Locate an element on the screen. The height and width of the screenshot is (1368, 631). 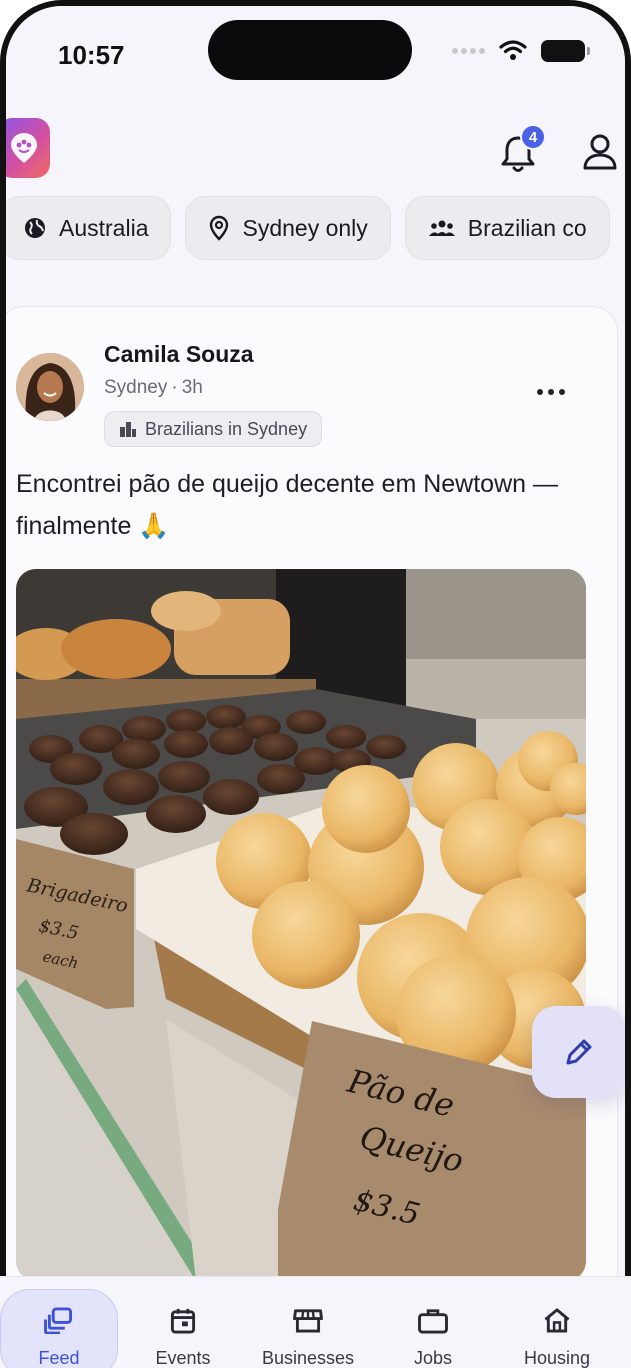
post-meta: Sydney · 3h is located at coordinates (155, 388).